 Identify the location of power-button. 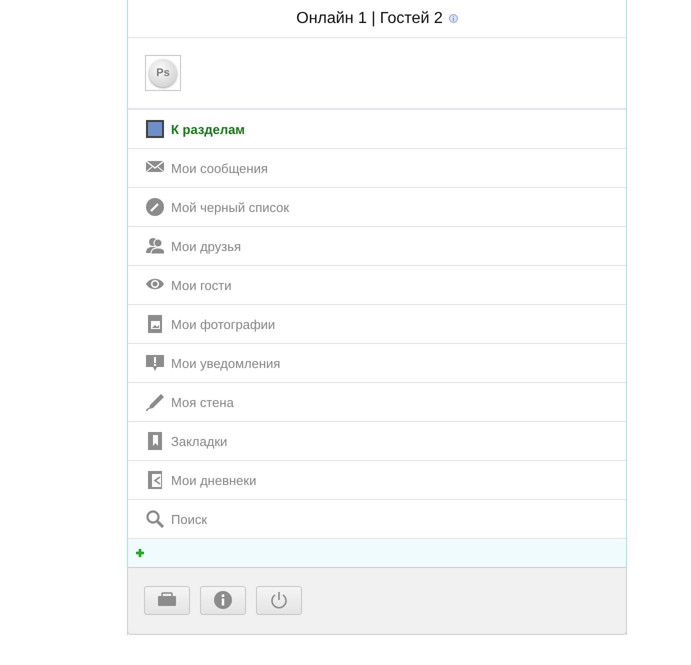
(279, 600).